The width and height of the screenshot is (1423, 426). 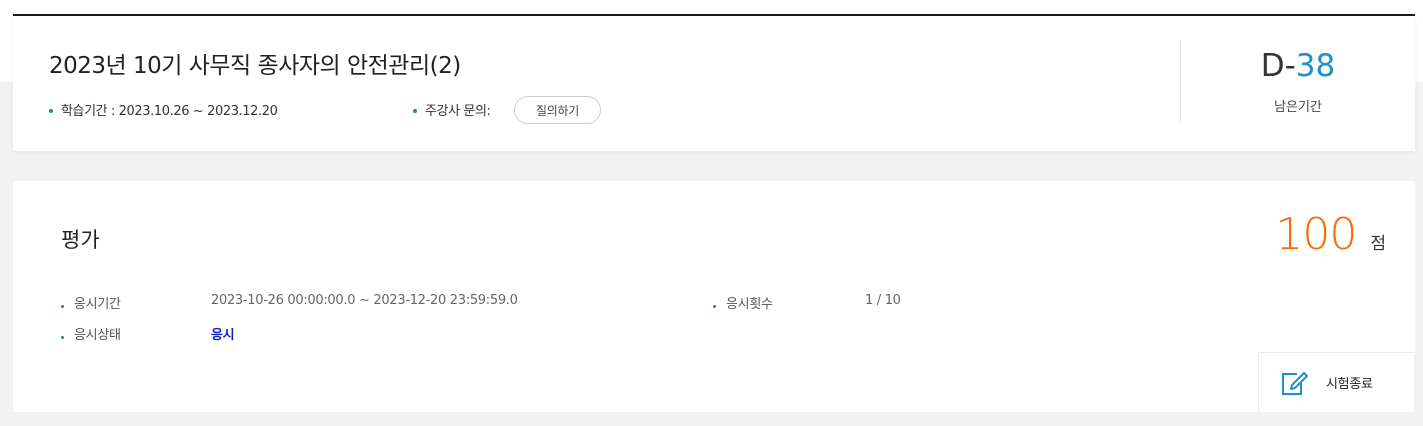 I want to click on inquiry-label: 주강사 문의:, so click(x=458, y=111).